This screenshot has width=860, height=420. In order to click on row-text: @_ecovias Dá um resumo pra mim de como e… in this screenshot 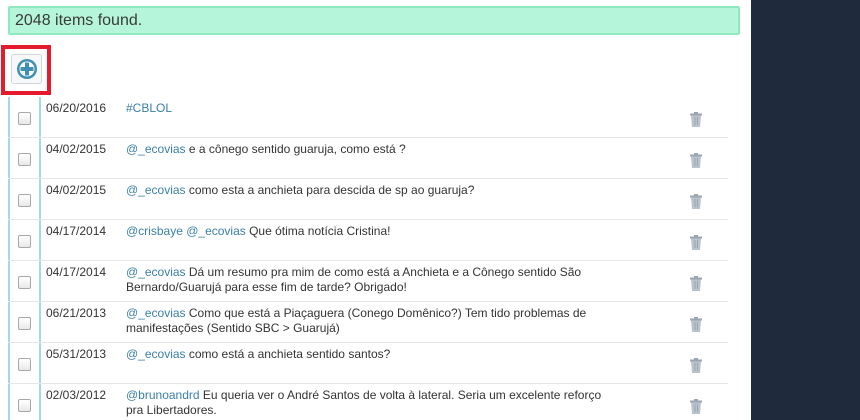, I will do `click(366, 280)`.